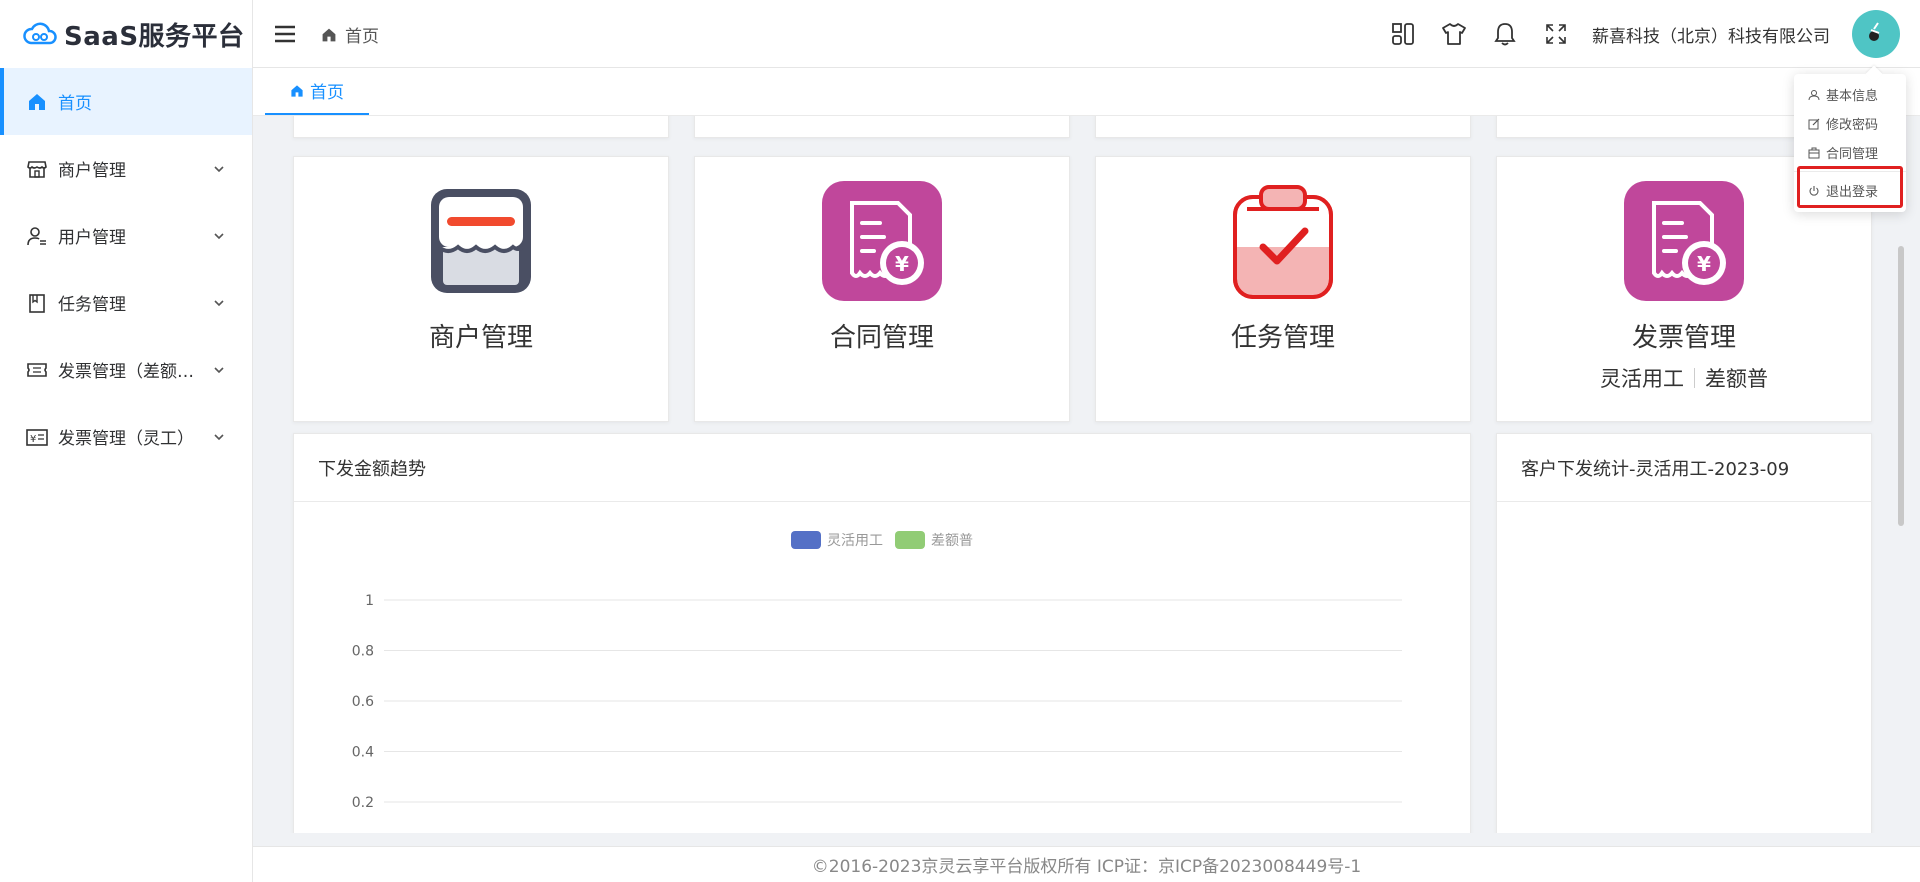 This screenshot has height=882, width=1920. What do you see at coordinates (877, 702) in the screenshot?
I see `trend-chart: 1 0.8 0.6 0.4 0.2` at bounding box center [877, 702].